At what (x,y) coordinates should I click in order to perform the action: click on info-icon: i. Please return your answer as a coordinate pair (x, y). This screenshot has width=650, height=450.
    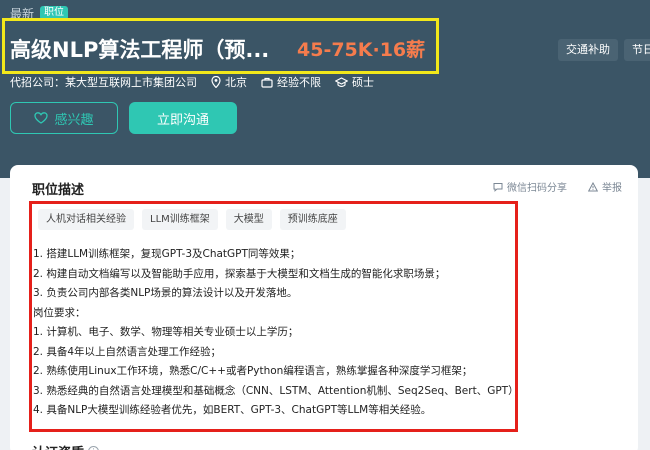
    Looking at the image, I should click on (94, 448).